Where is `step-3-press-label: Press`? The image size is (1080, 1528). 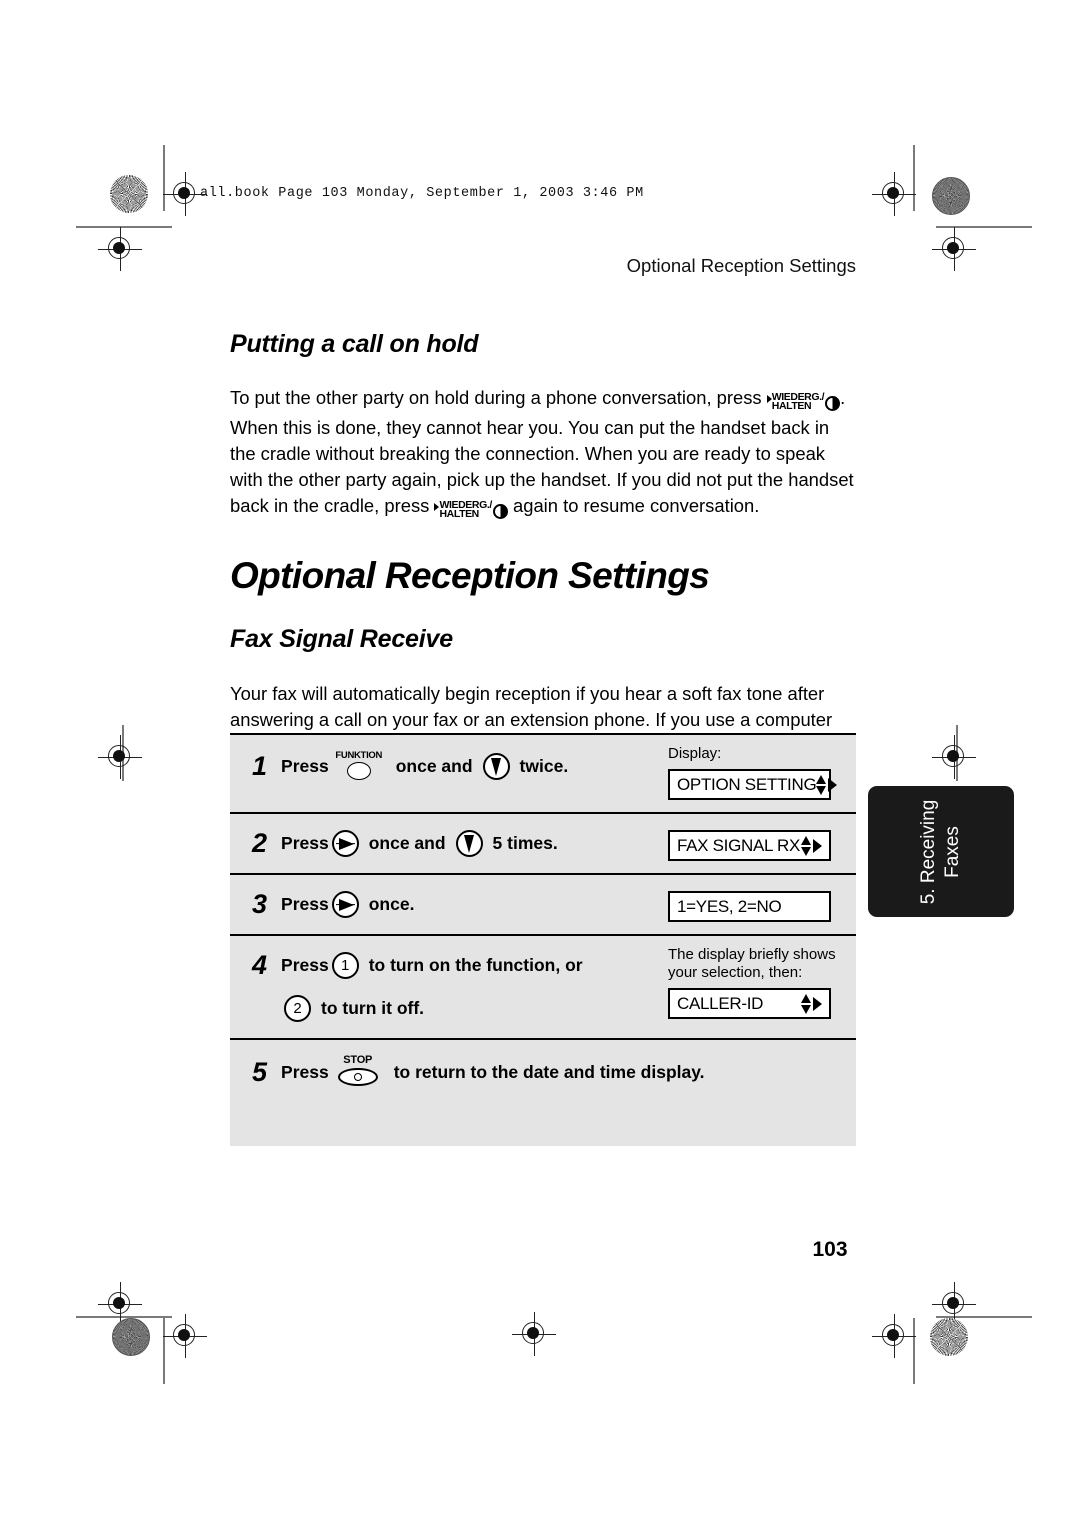
step-3-press-label: Press is located at coordinates (305, 904).